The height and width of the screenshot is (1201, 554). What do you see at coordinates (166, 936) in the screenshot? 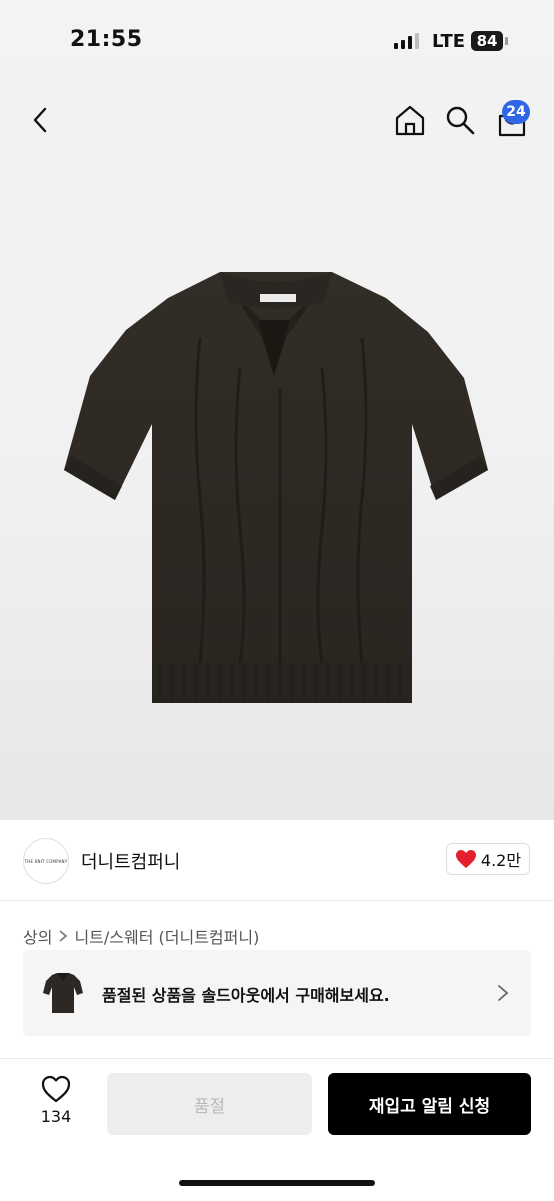
I see `breadcrumb-item-category: 니트/스웨터 (더니트컴퍼니)` at bounding box center [166, 936].